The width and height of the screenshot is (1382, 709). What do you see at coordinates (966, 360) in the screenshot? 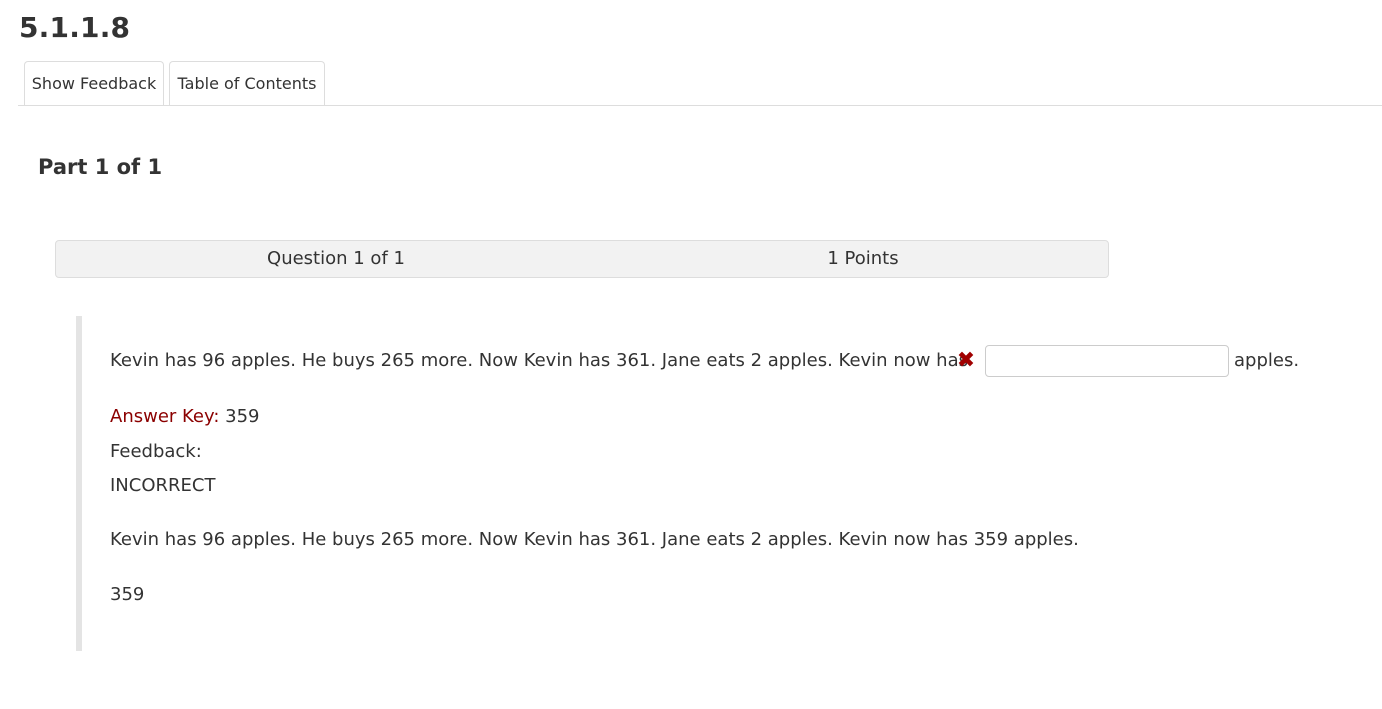
I see `incorrect-x-icon: ✖` at bounding box center [966, 360].